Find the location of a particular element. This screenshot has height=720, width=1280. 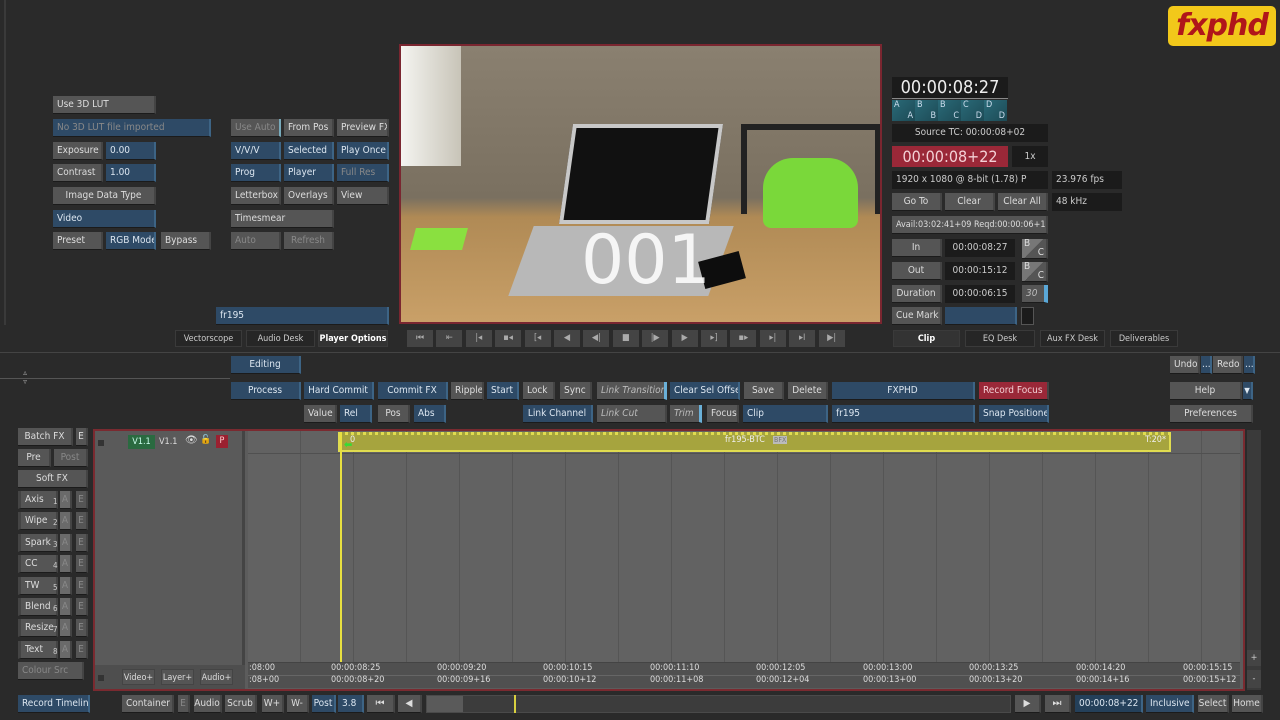

fx-text-button: Text is located at coordinates (38, 649).